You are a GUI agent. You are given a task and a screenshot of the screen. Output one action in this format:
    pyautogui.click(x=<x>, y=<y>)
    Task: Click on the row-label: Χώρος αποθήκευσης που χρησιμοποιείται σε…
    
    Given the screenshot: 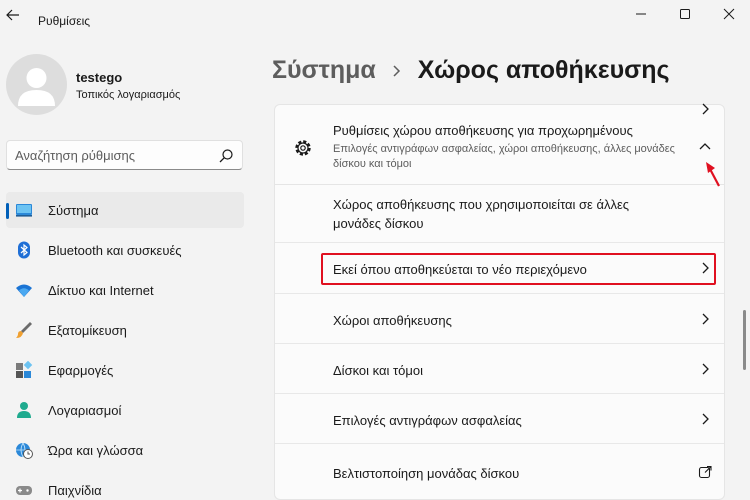 What is the action you would take?
    pyautogui.click(x=481, y=214)
    